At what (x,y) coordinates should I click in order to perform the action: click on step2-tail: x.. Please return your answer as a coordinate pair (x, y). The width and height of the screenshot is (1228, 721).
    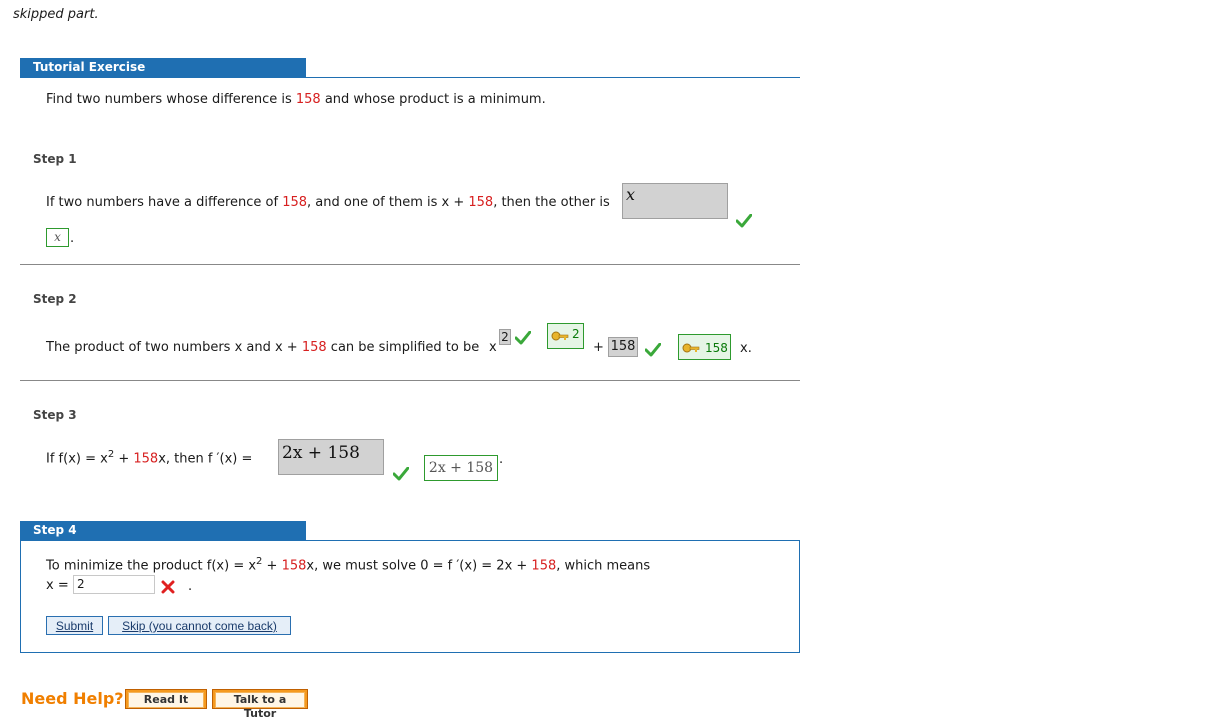
    Looking at the image, I should click on (746, 348).